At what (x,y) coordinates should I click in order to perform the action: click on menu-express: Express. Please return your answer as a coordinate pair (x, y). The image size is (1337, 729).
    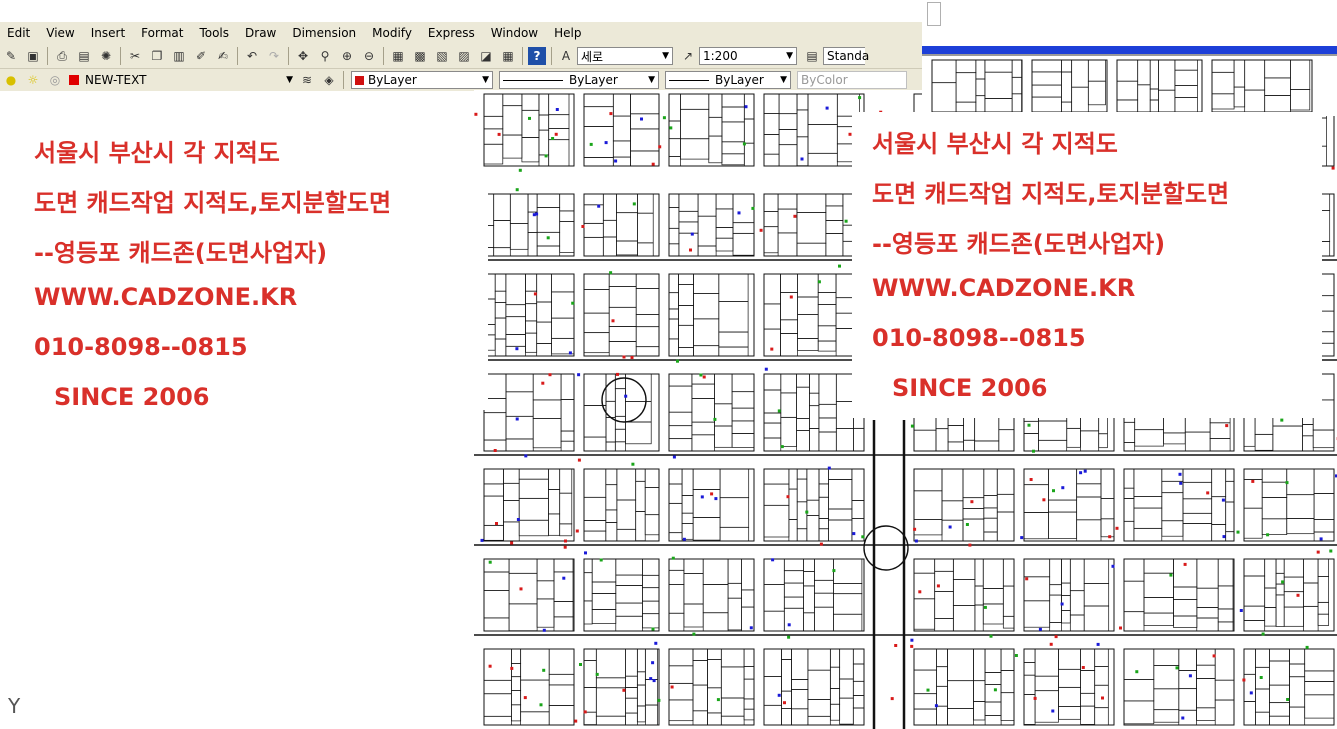
    Looking at the image, I should click on (451, 33).